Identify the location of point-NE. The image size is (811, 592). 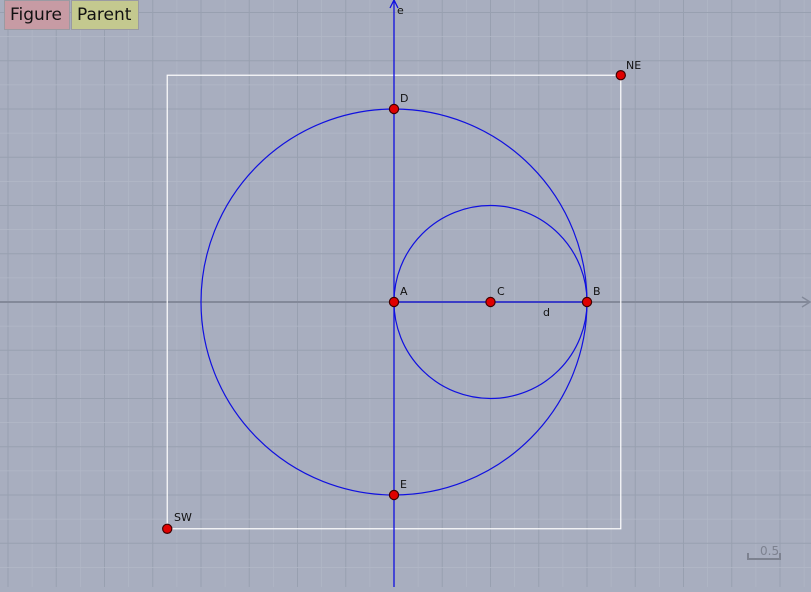
(620, 75).